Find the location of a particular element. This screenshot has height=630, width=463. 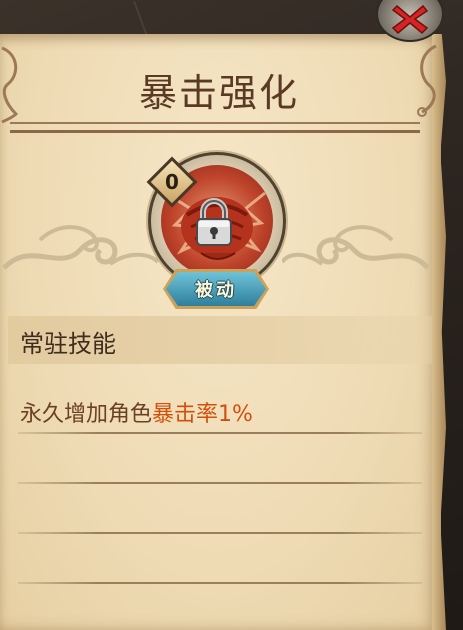

passive-skill-tag: 被动 is located at coordinates (216, 289).